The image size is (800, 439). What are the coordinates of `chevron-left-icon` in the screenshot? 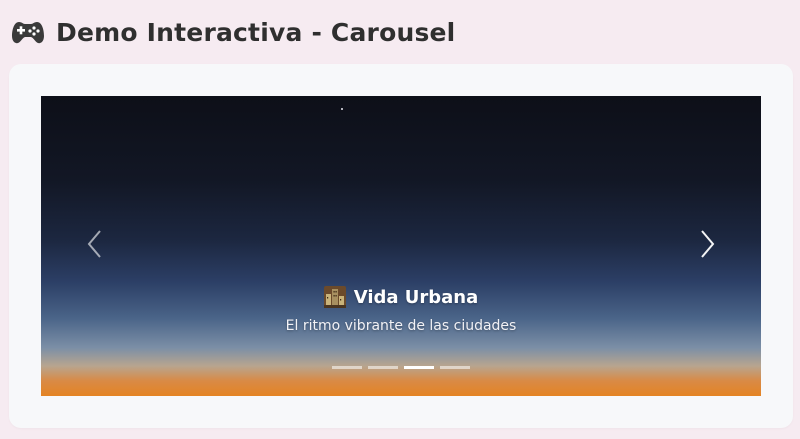 It's located at (95, 246).